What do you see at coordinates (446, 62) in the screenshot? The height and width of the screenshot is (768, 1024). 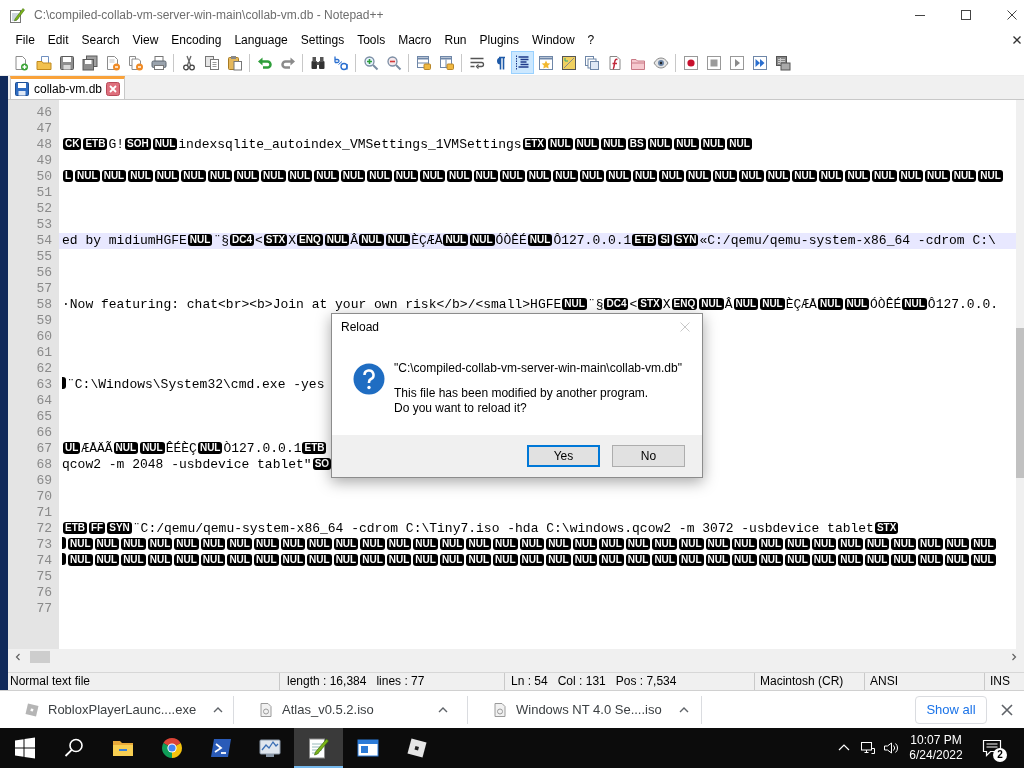 I see `window-split-lock-icon` at bounding box center [446, 62].